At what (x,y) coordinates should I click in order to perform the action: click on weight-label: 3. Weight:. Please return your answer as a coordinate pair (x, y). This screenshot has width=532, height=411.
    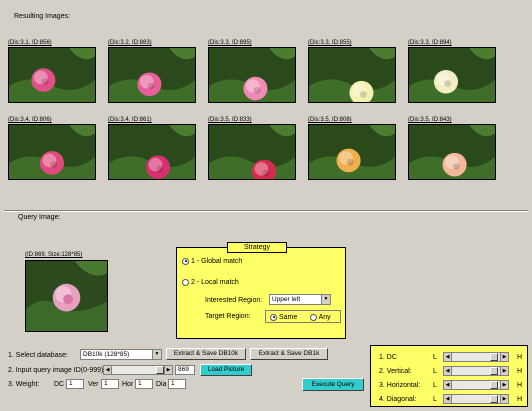
    Looking at the image, I should click on (24, 384).